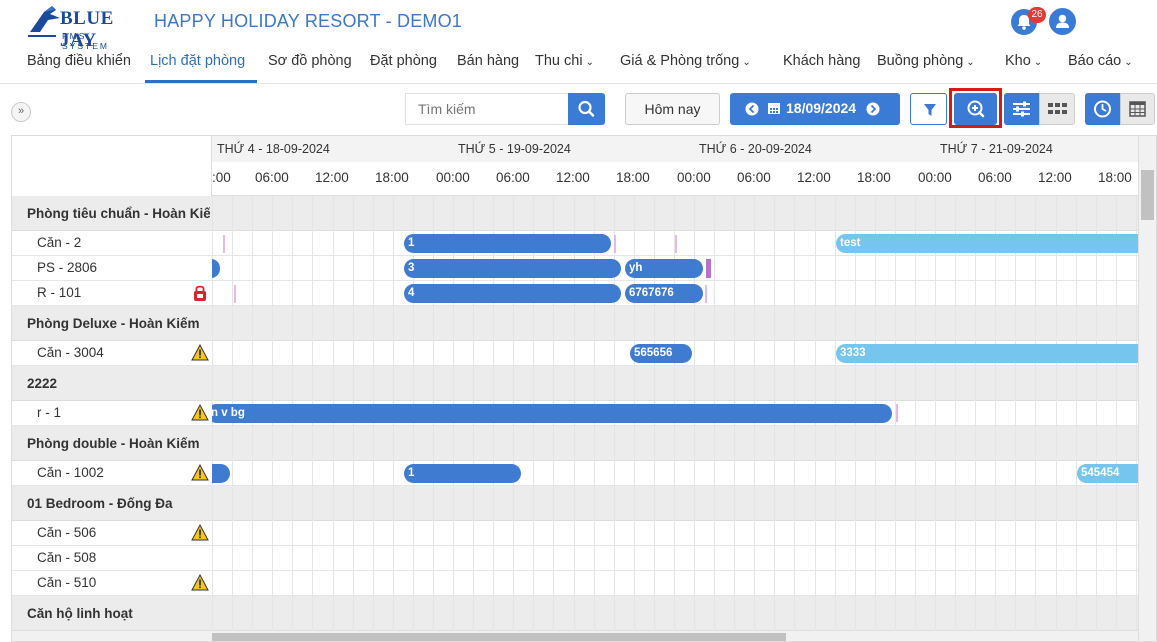 This screenshot has width=1157, height=642. I want to click on nav-housekeeping: Buồng phòng ⌄, so click(926, 61).